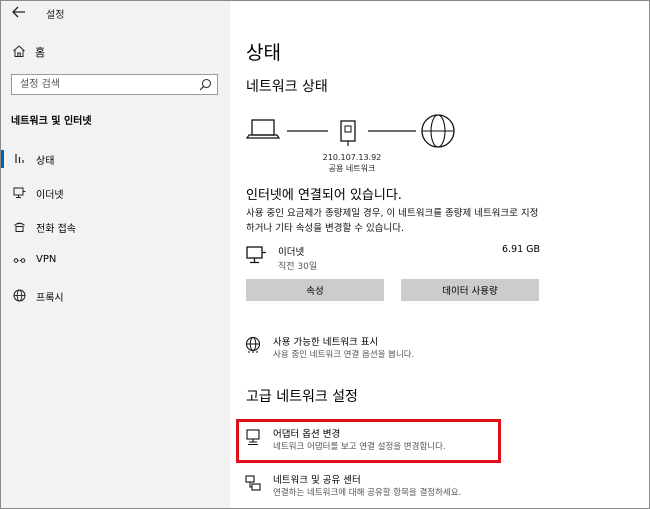  Describe the element at coordinates (263, 53) in the screenshot. I see `page-title: 상태` at that location.